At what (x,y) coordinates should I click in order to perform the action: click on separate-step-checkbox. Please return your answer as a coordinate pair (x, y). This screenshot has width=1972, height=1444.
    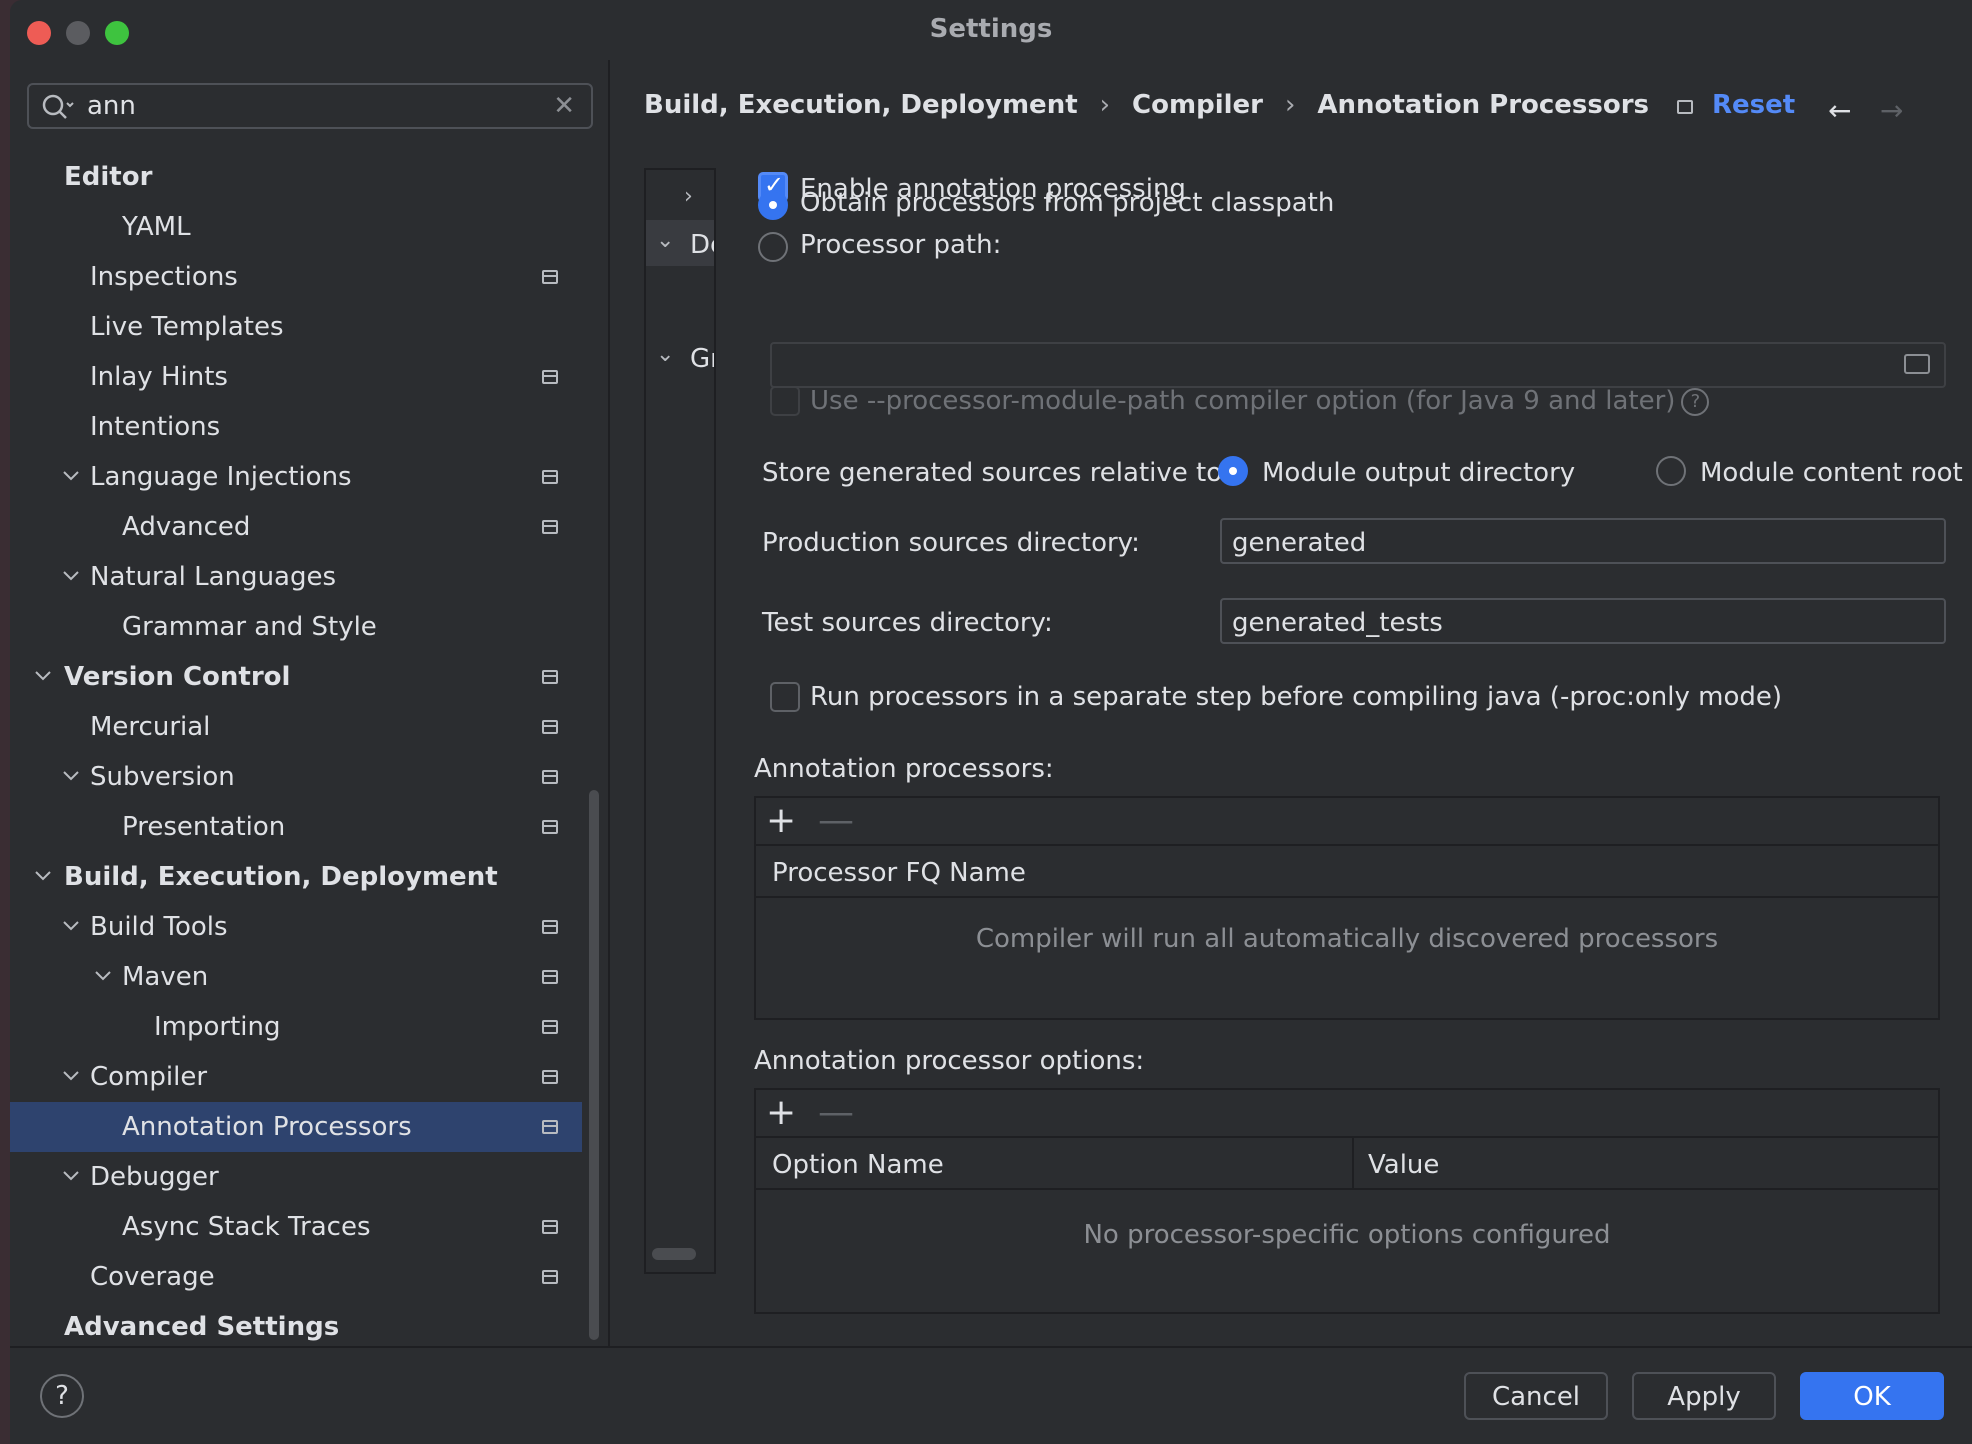
    Looking at the image, I should click on (785, 697).